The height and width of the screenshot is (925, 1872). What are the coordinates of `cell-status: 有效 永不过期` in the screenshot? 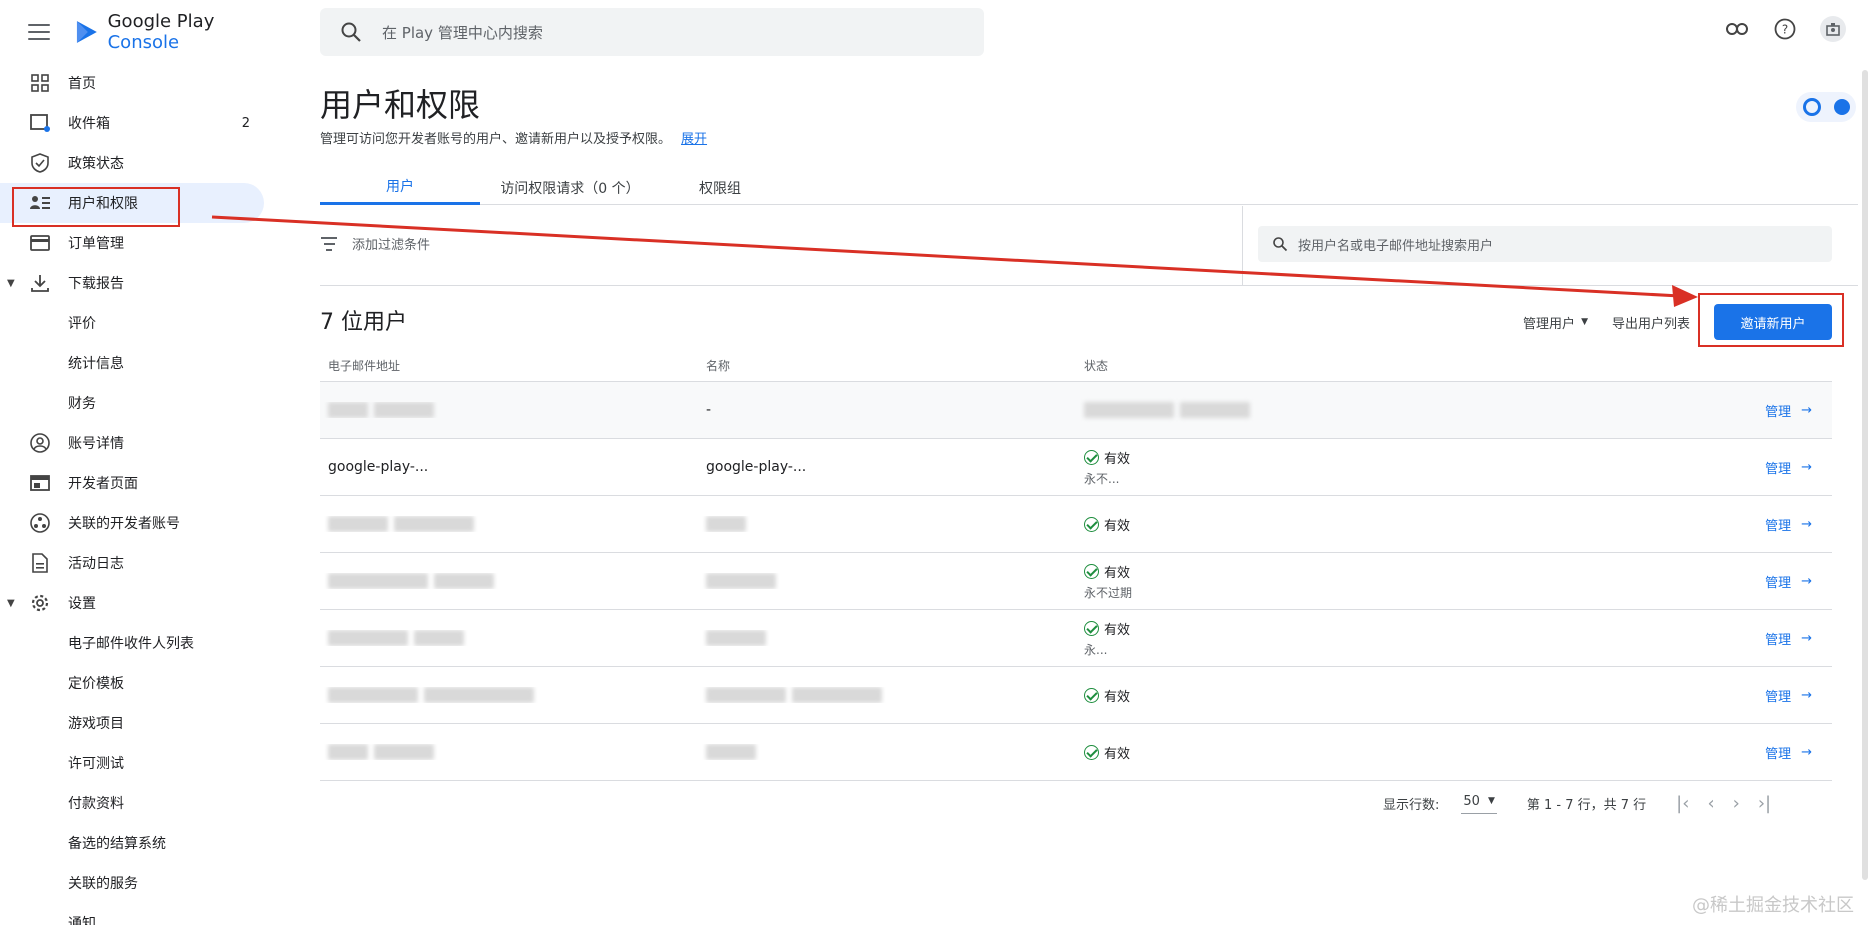 It's located at (1108, 581).